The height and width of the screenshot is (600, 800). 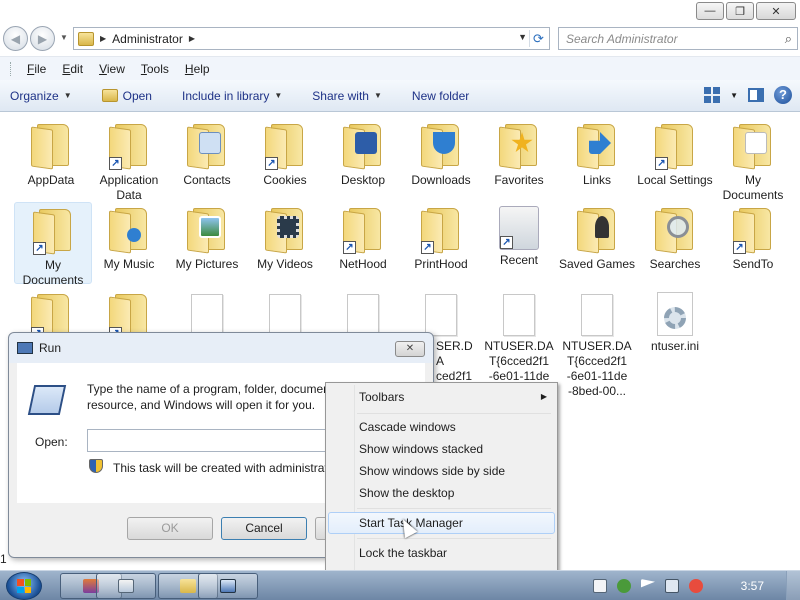 What do you see at coordinates (64, 37) in the screenshot?
I see `recent-pages-dropdown: ▼` at bounding box center [64, 37].